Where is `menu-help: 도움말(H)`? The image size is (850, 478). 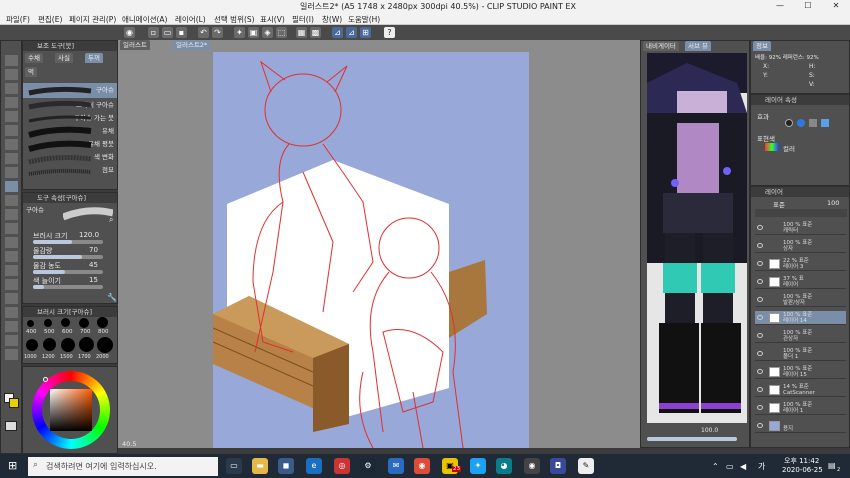
menu-help: 도움말(H) is located at coordinates (364, 19).